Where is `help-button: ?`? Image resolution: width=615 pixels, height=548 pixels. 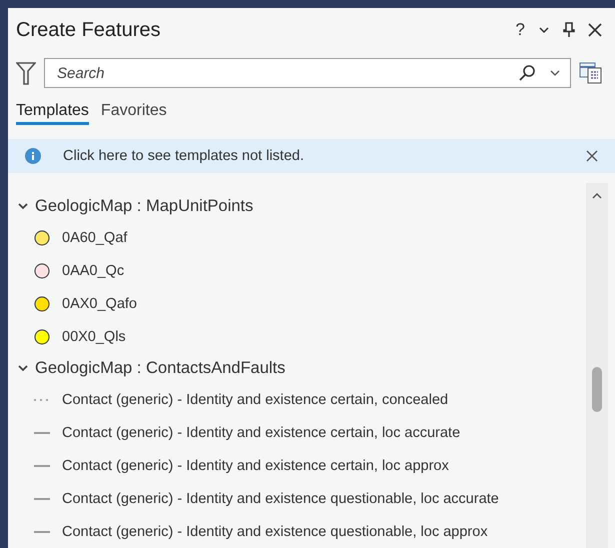
help-button: ? is located at coordinates (520, 30).